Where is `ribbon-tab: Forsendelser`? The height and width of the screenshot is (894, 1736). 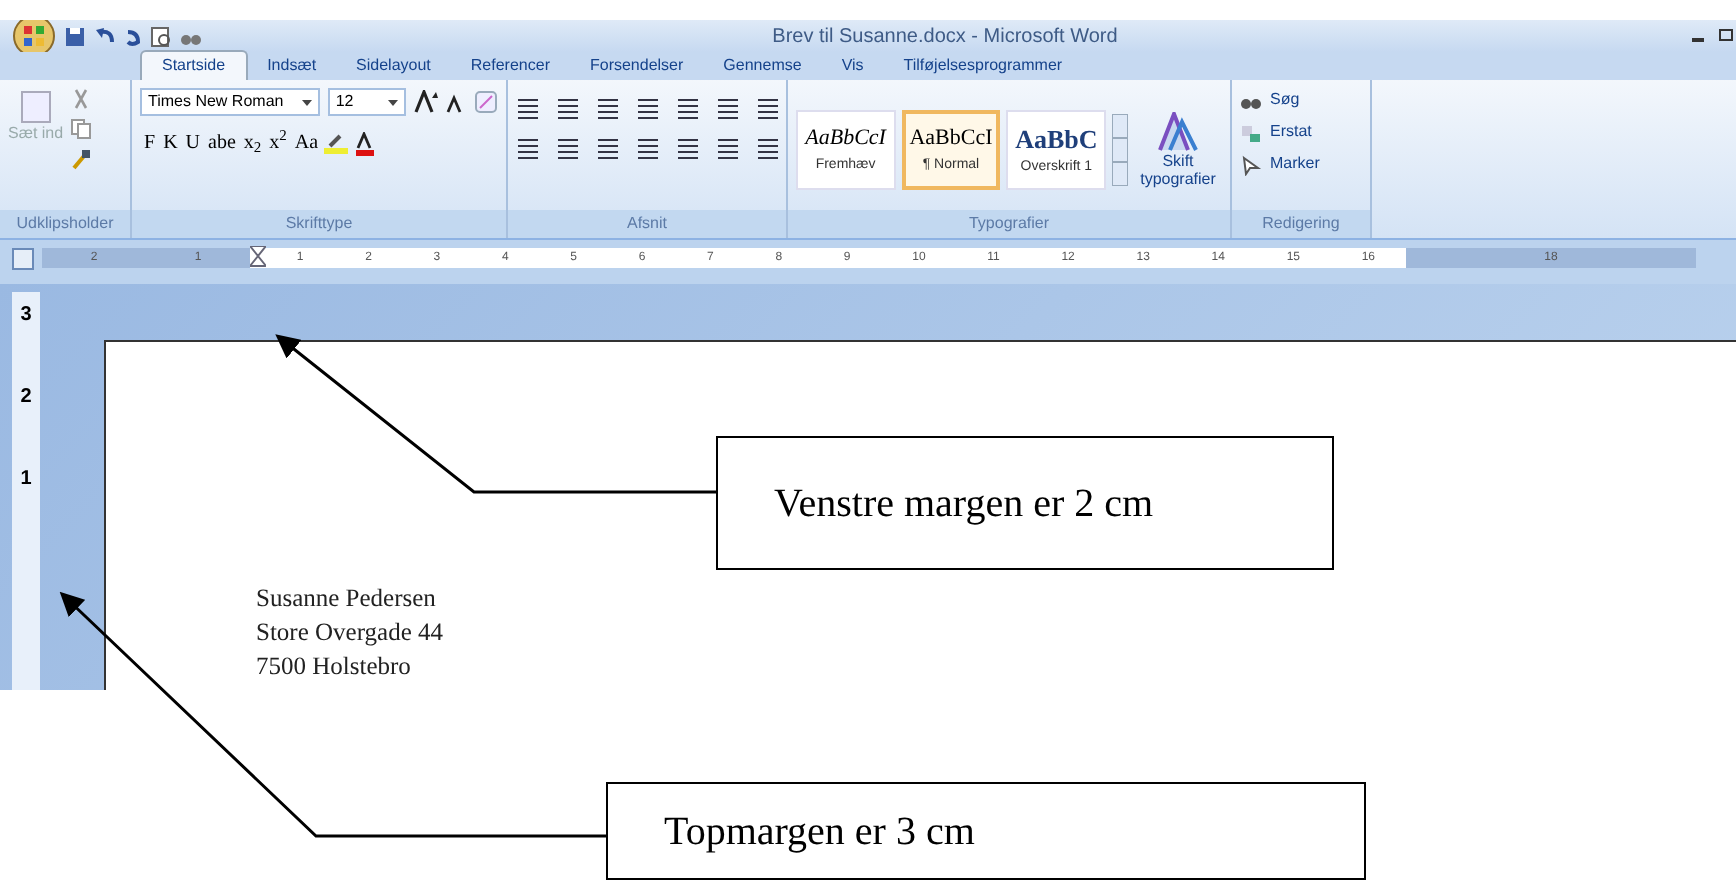 ribbon-tab: Forsendelser is located at coordinates (636, 66).